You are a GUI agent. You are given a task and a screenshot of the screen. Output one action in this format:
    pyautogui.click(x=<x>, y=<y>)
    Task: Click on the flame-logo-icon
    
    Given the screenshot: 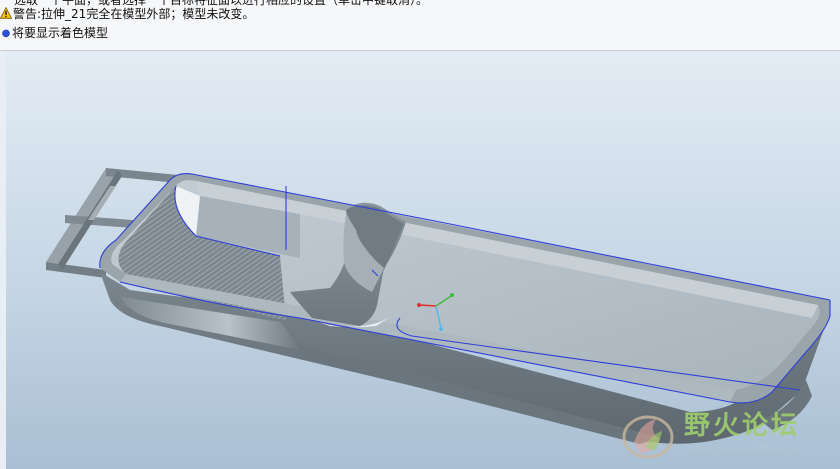 What is the action you would take?
    pyautogui.click(x=648, y=437)
    